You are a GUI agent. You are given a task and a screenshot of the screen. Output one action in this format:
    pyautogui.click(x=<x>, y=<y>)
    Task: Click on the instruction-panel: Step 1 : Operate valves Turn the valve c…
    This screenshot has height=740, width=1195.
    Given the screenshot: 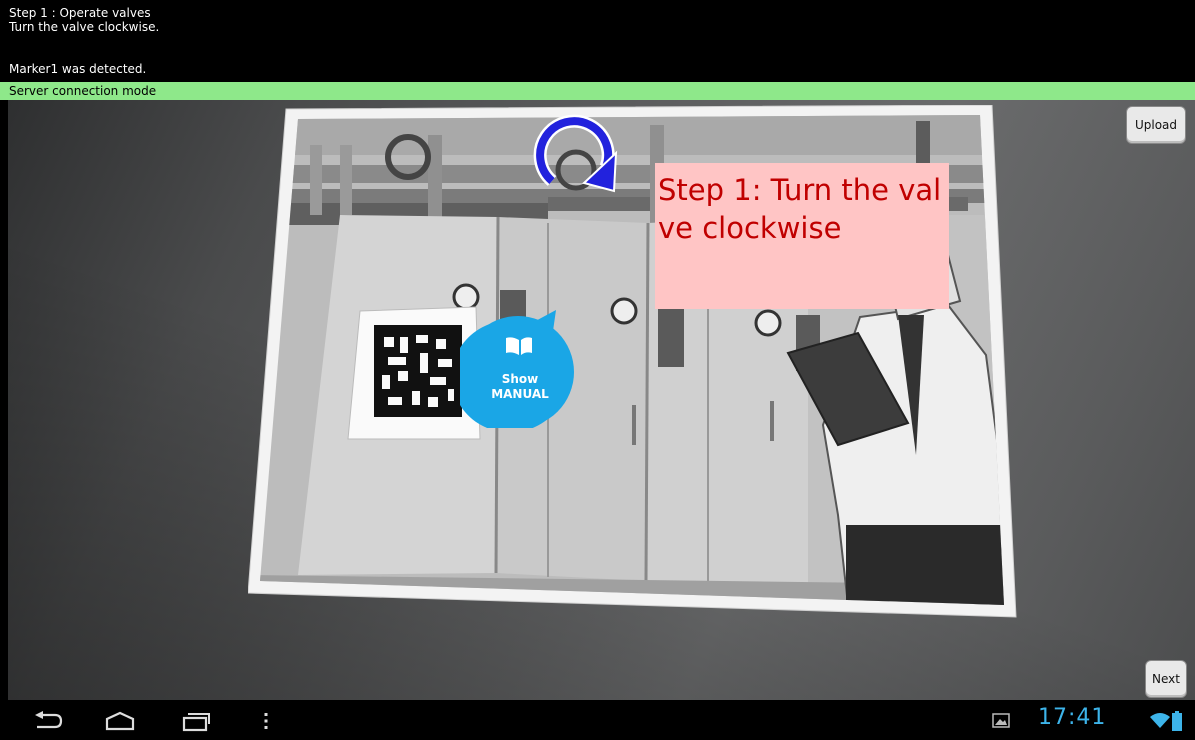 What is the action you would take?
    pyautogui.click(x=597, y=41)
    